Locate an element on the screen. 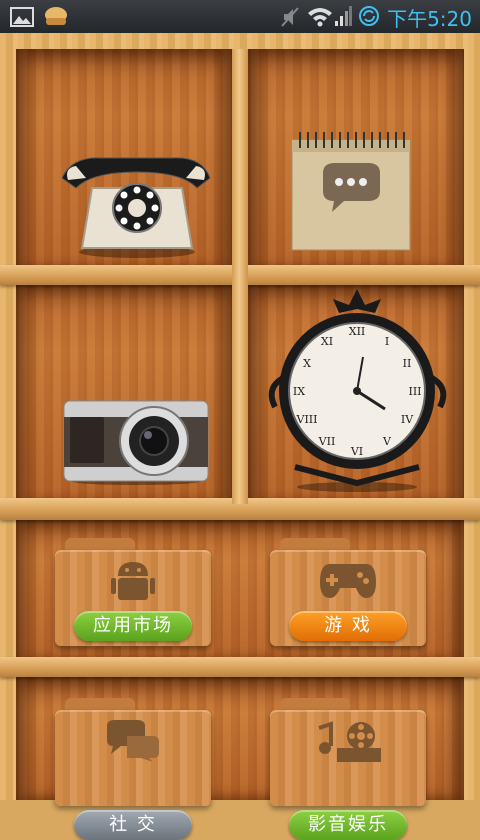 The height and width of the screenshot is (840, 480). svg-text: VI is located at coordinates (356, 451).